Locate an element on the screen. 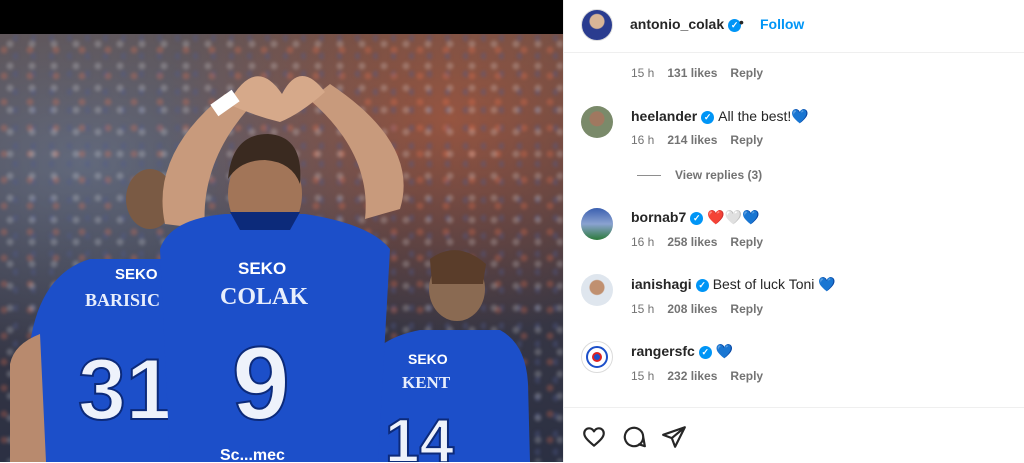 The width and height of the screenshot is (1024, 463). comment-text: All the best!💙 is located at coordinates (763, 116).